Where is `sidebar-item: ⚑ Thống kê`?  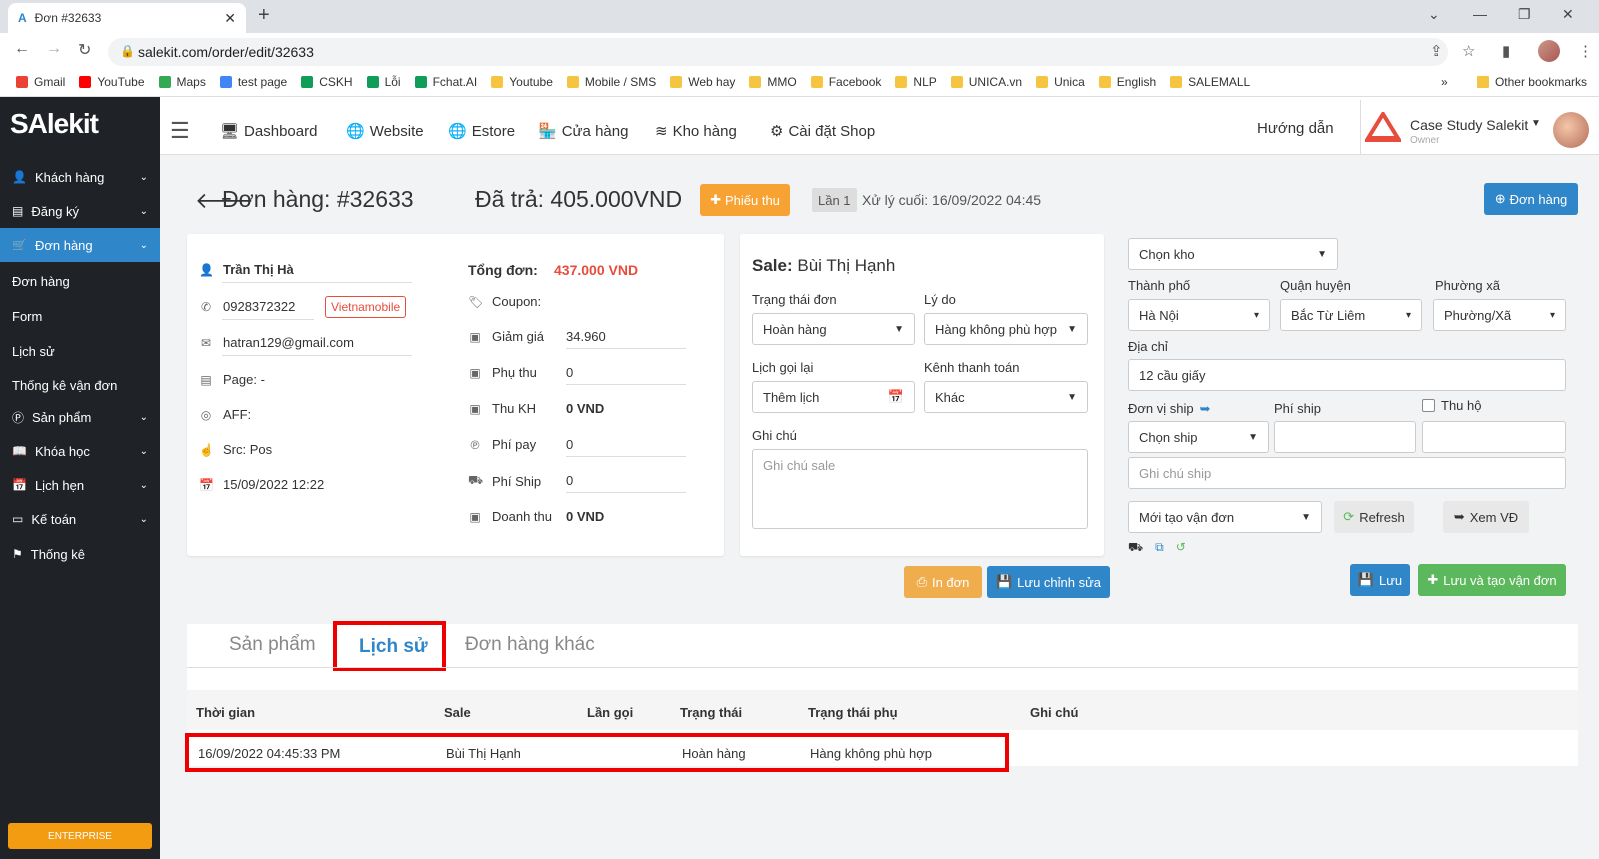
sidebar-item: ⚑ Thống kê is located at coordinates (80, 554).